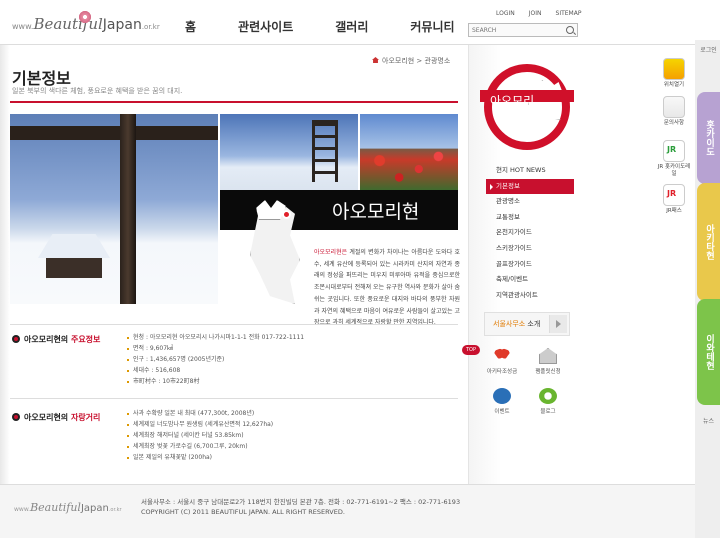 The image size is (720, 538). I want to click on quick-event-label: 이벤트, so click(502, 412).